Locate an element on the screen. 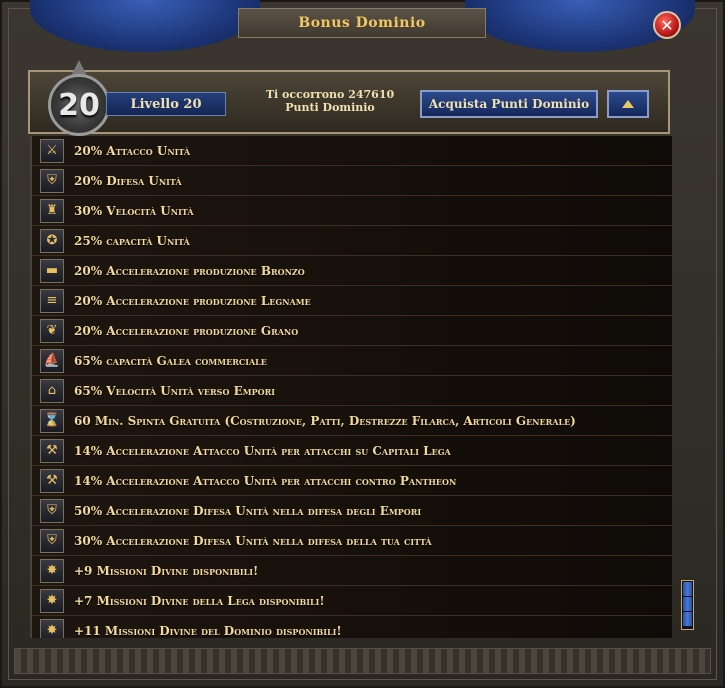  domain-mission-icon: ✸ is located at coordinates (52, 628).